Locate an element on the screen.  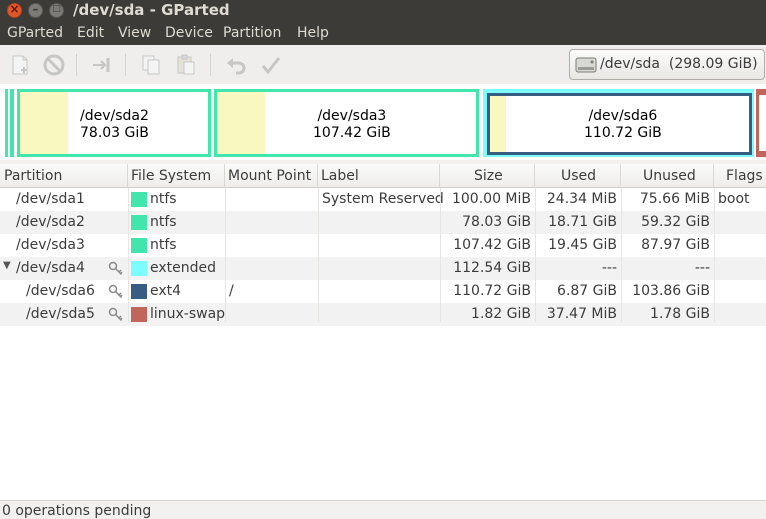
partition-block-label: /dev/sda6 110.72 GiB is located at coordinates (623, 124).